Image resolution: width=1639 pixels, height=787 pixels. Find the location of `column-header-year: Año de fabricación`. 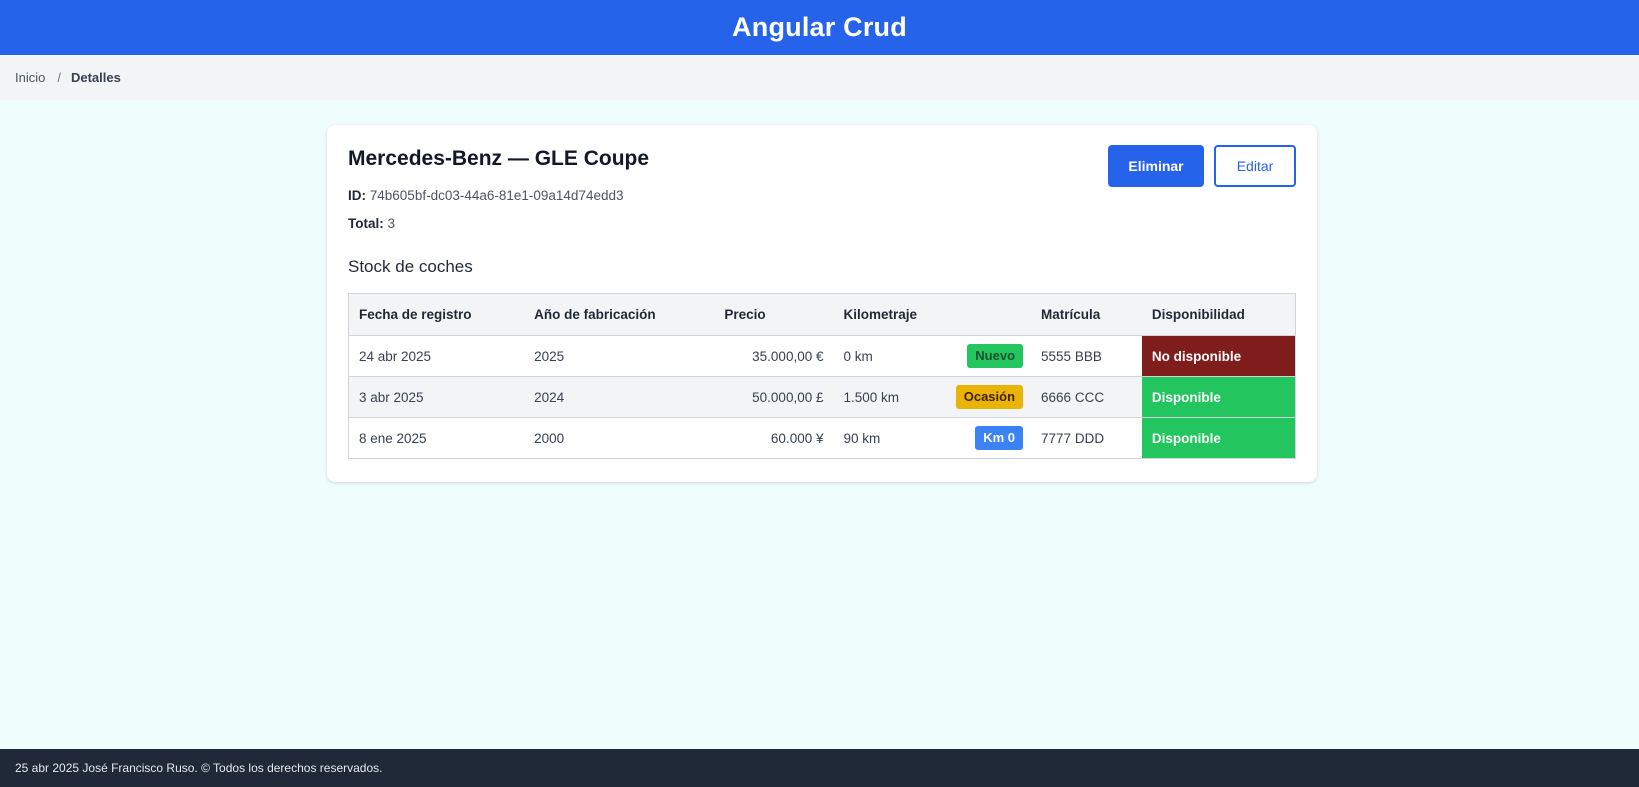

column-header-year: Año de fabricación is located at coordinates (619, 314).